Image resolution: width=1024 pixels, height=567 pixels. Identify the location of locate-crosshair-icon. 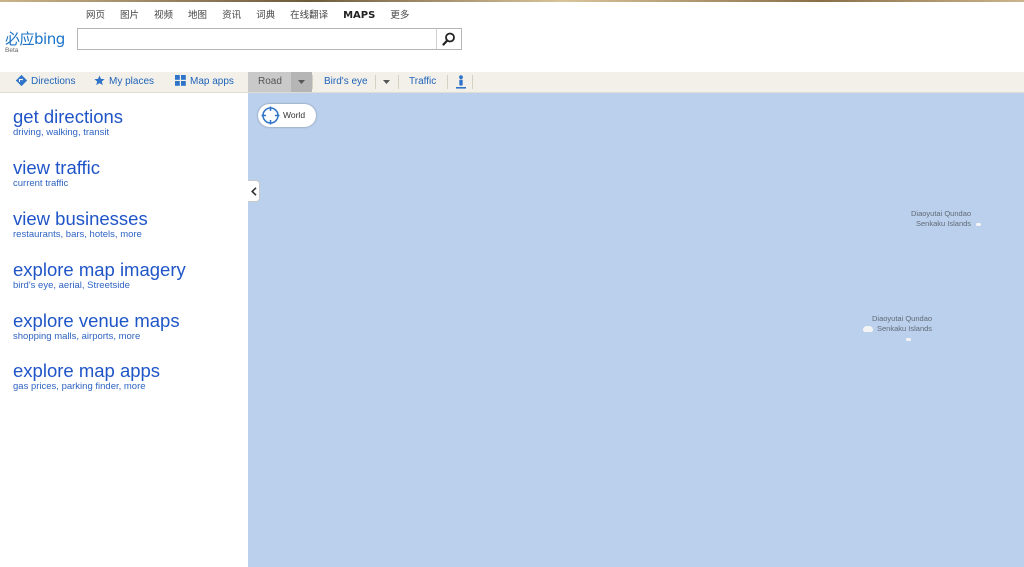
(270, 115).